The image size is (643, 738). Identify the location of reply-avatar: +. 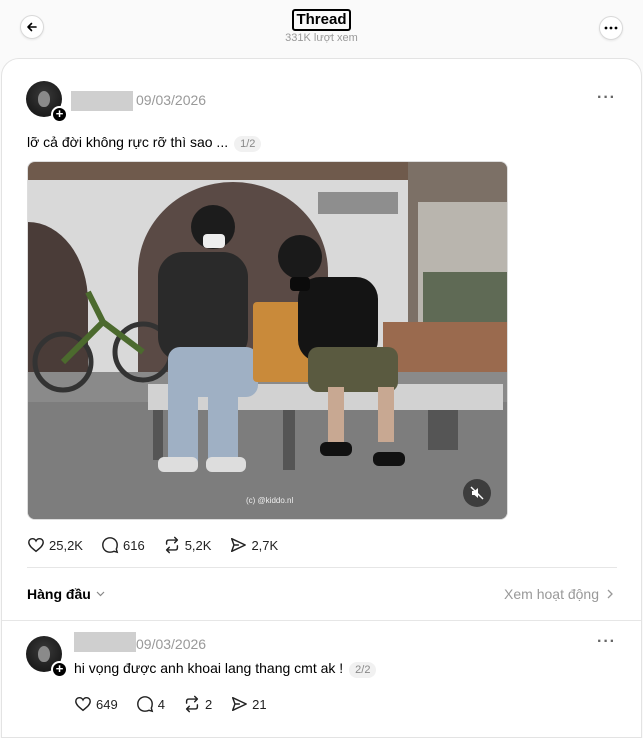
(47, 657).